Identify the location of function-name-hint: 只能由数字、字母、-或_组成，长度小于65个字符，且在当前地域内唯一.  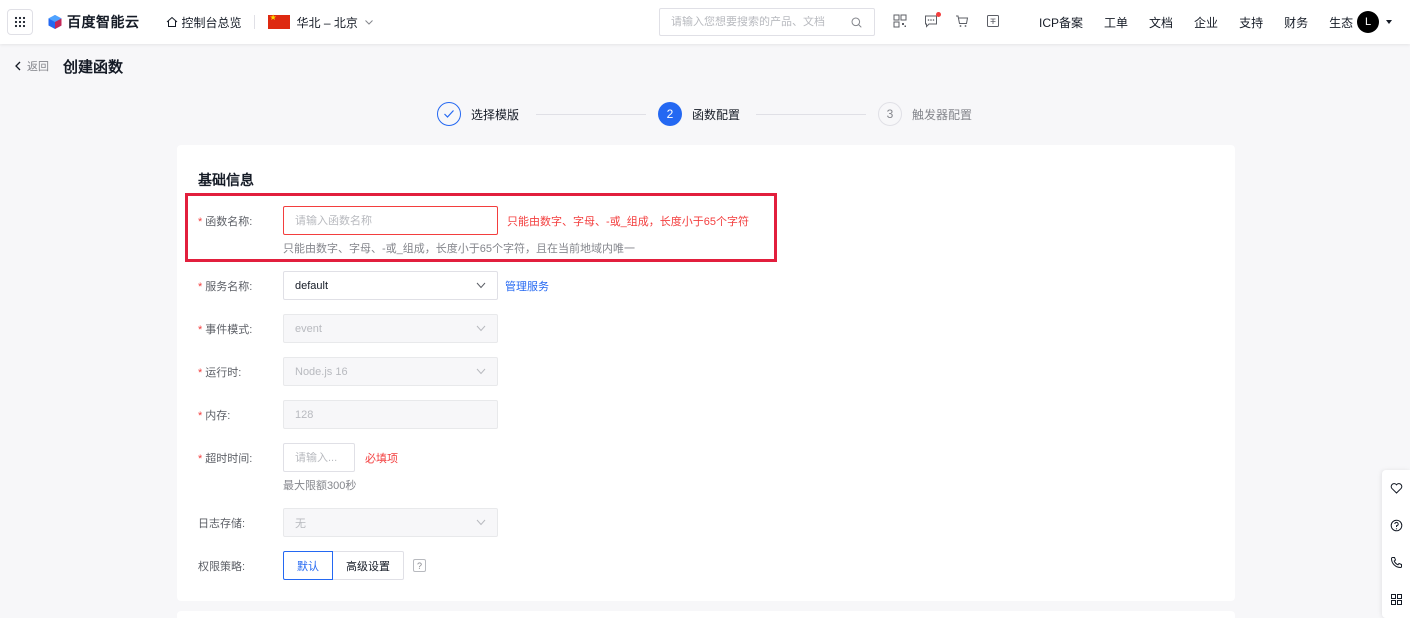
(459, 249).